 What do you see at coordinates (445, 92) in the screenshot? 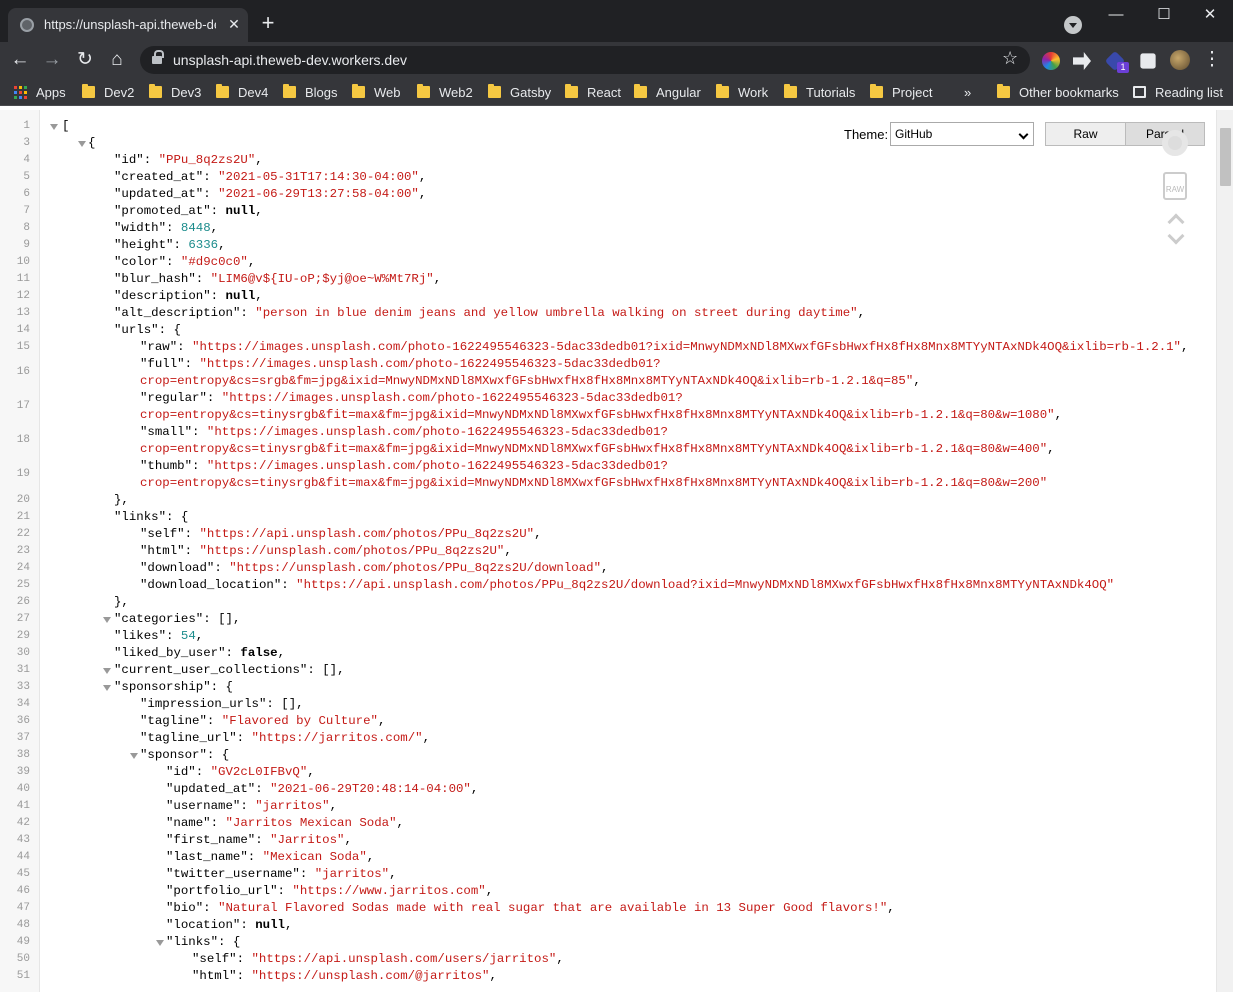
I see `bookmark-folder-web2: Web2` at bounding box center [445, 92].